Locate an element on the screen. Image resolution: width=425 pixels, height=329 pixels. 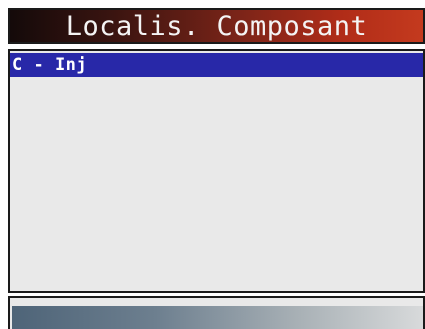
title-bar: Localis. Composant is located at coordinates (216, 26).